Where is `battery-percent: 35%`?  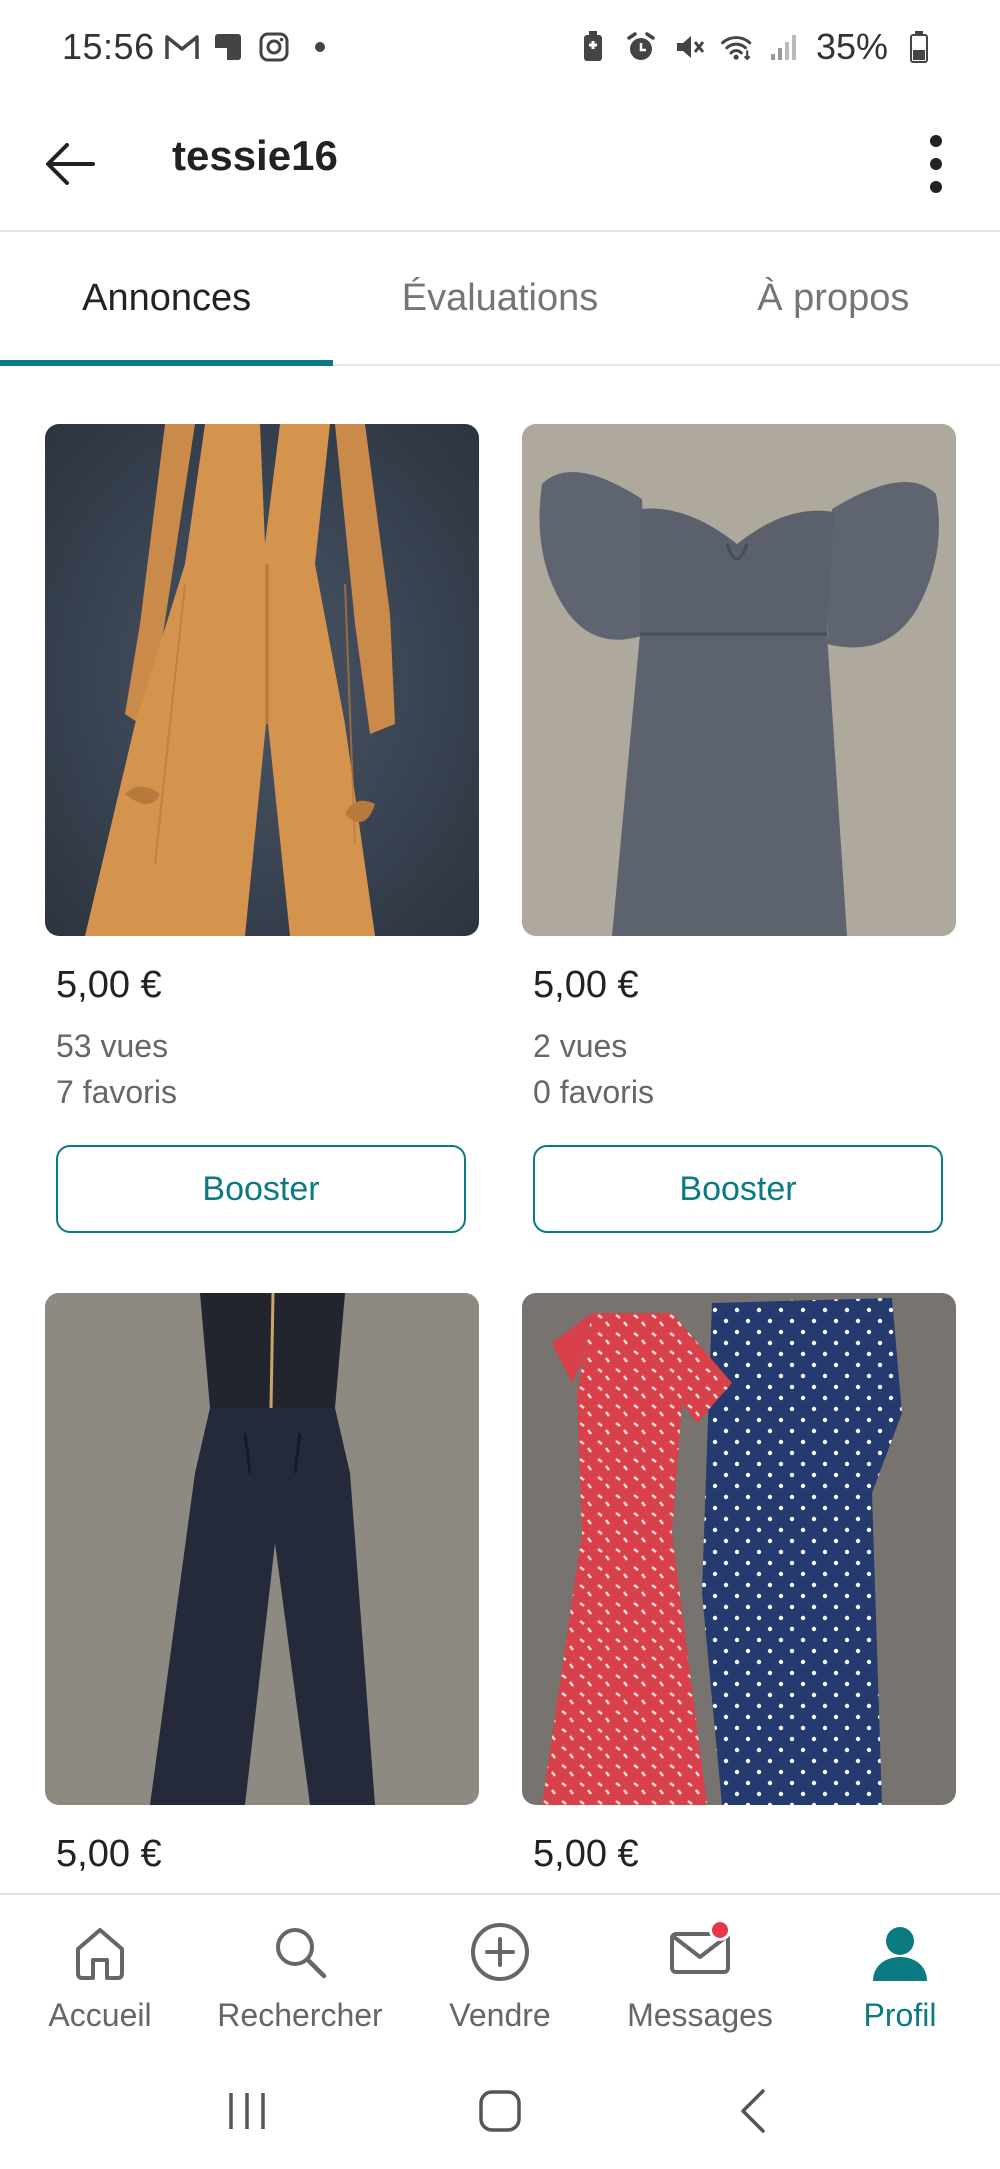 battery-percent: 35% is located at coordinates (851, 46).